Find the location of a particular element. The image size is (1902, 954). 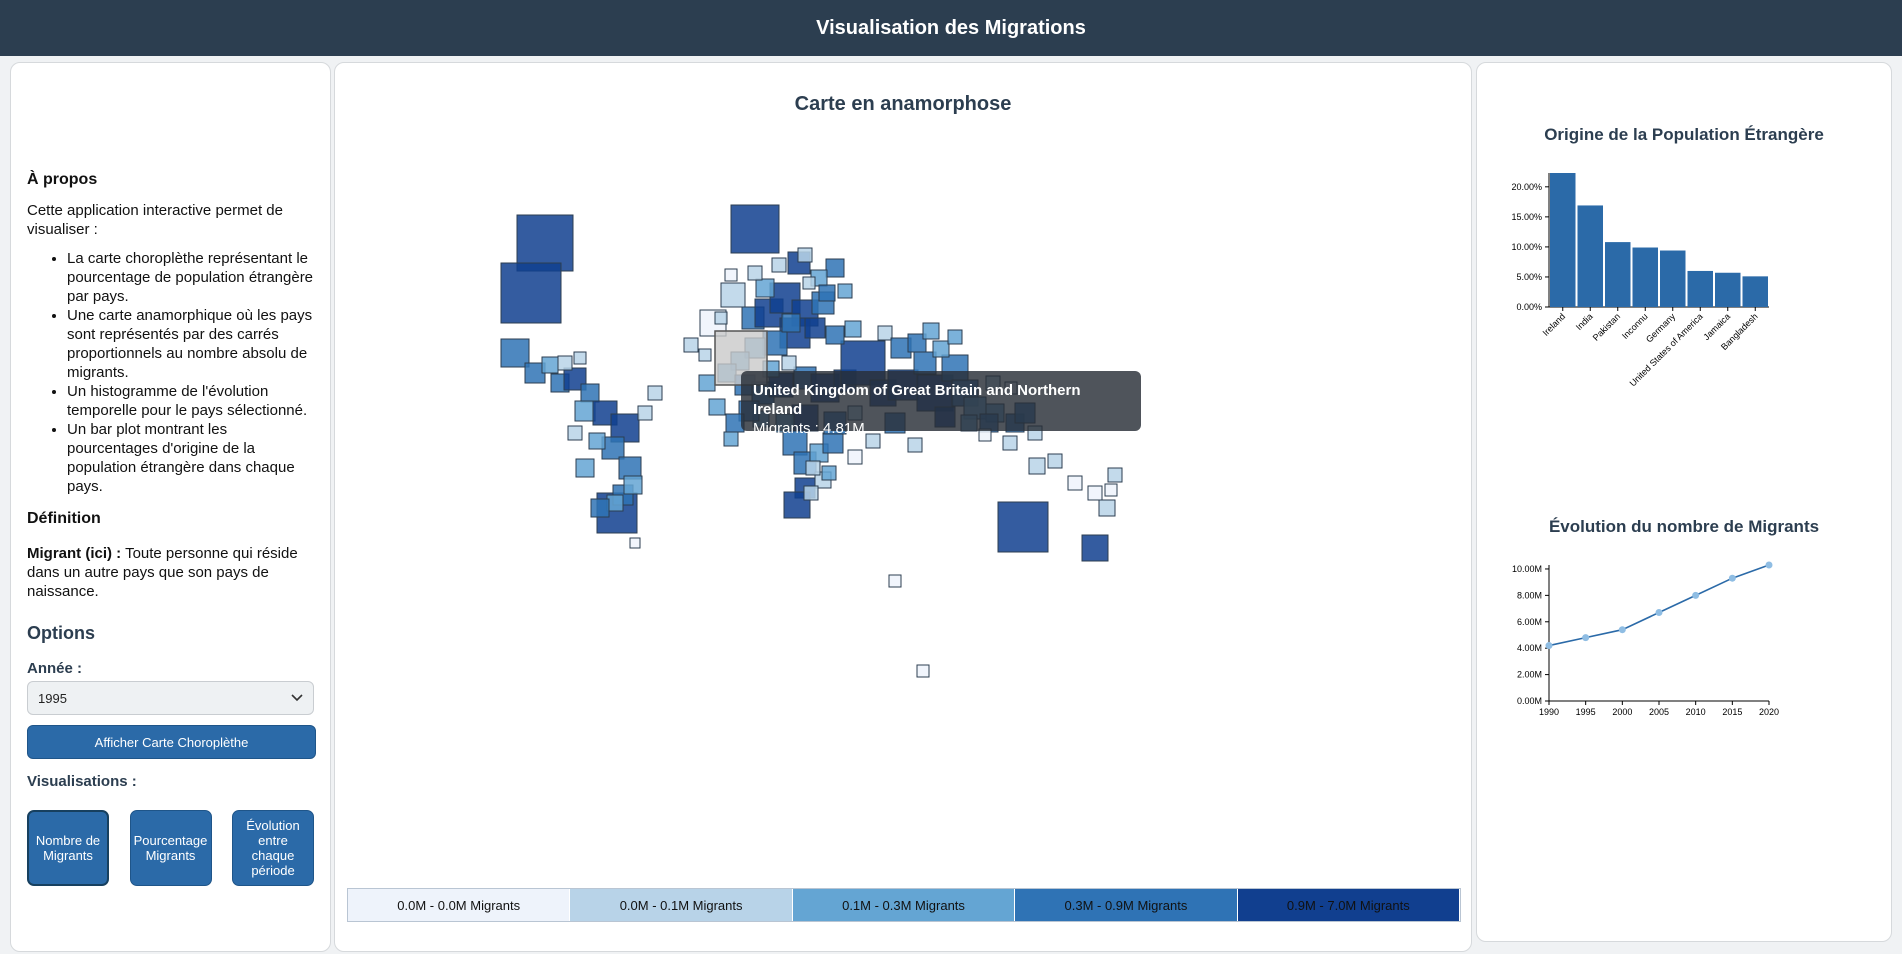

x-tick-label: 2015 is located at coordinates (1732, 712).